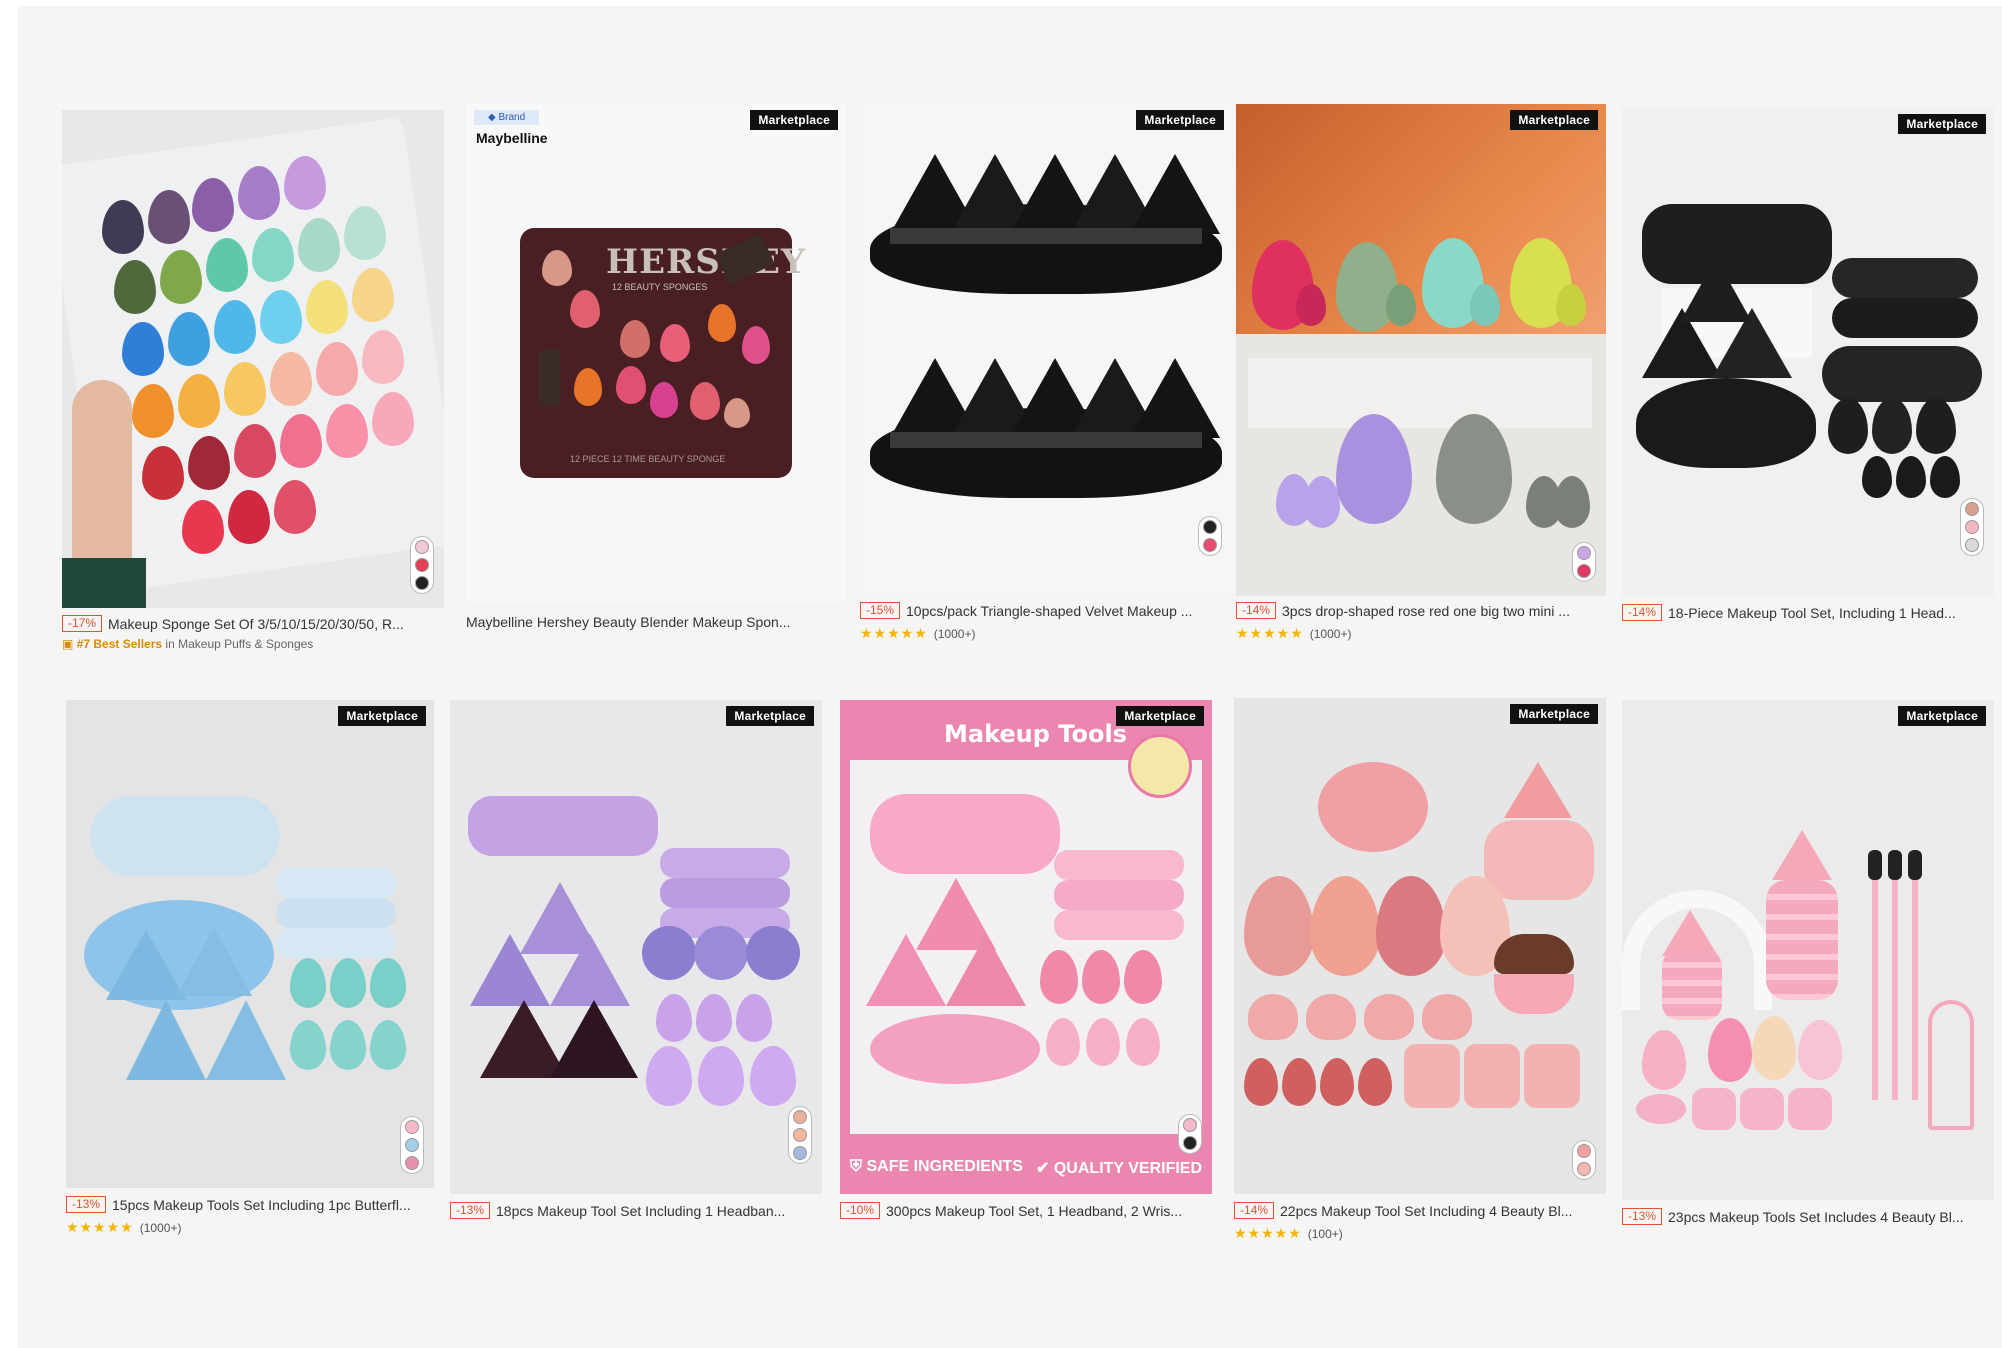 The height and width of the screenshot is (1348, 2002). I want to click on shield-icon: ⛨, so click(856, 1166).